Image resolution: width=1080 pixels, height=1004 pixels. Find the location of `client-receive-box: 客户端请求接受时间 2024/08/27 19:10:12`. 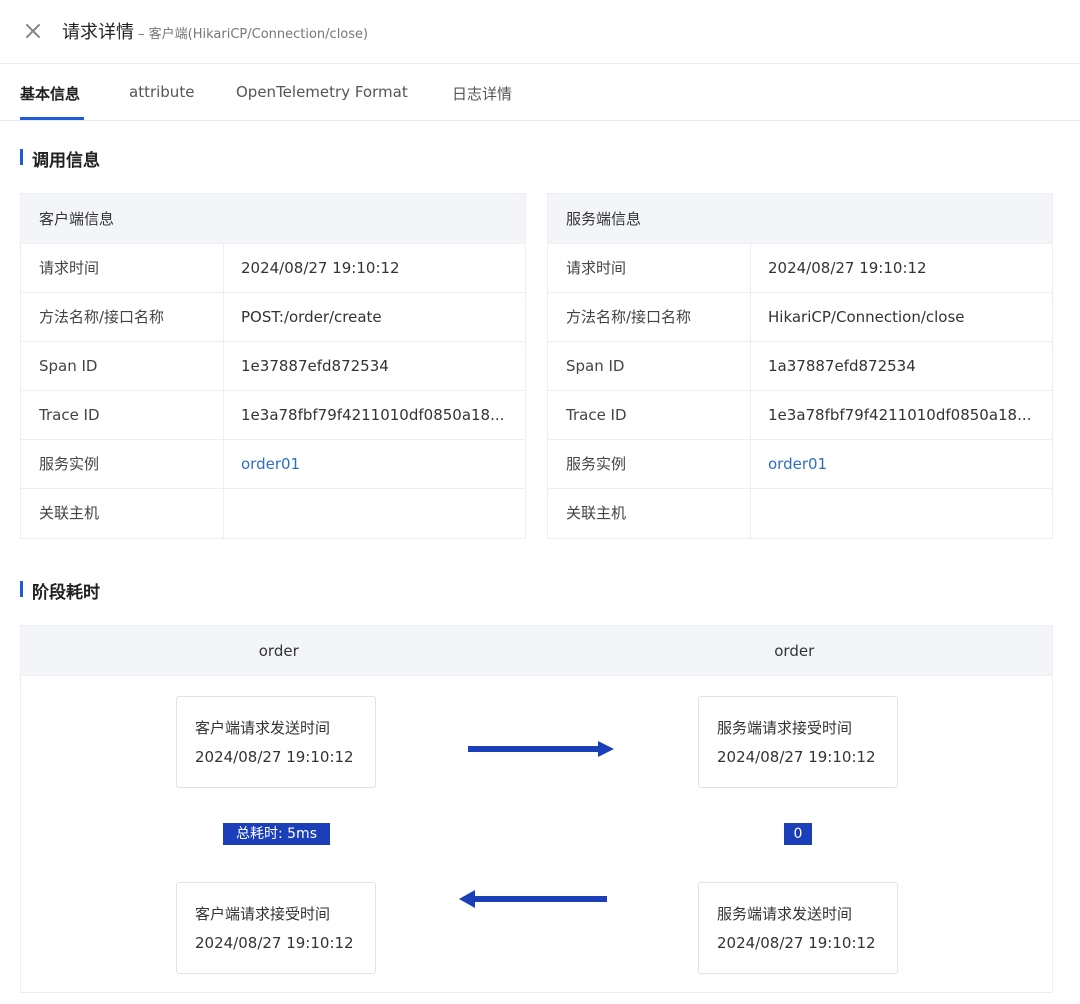

client-receive-box: 客户端请求接受时间 2024/08/27 19:10:12 is located at coordinates (276, 928).